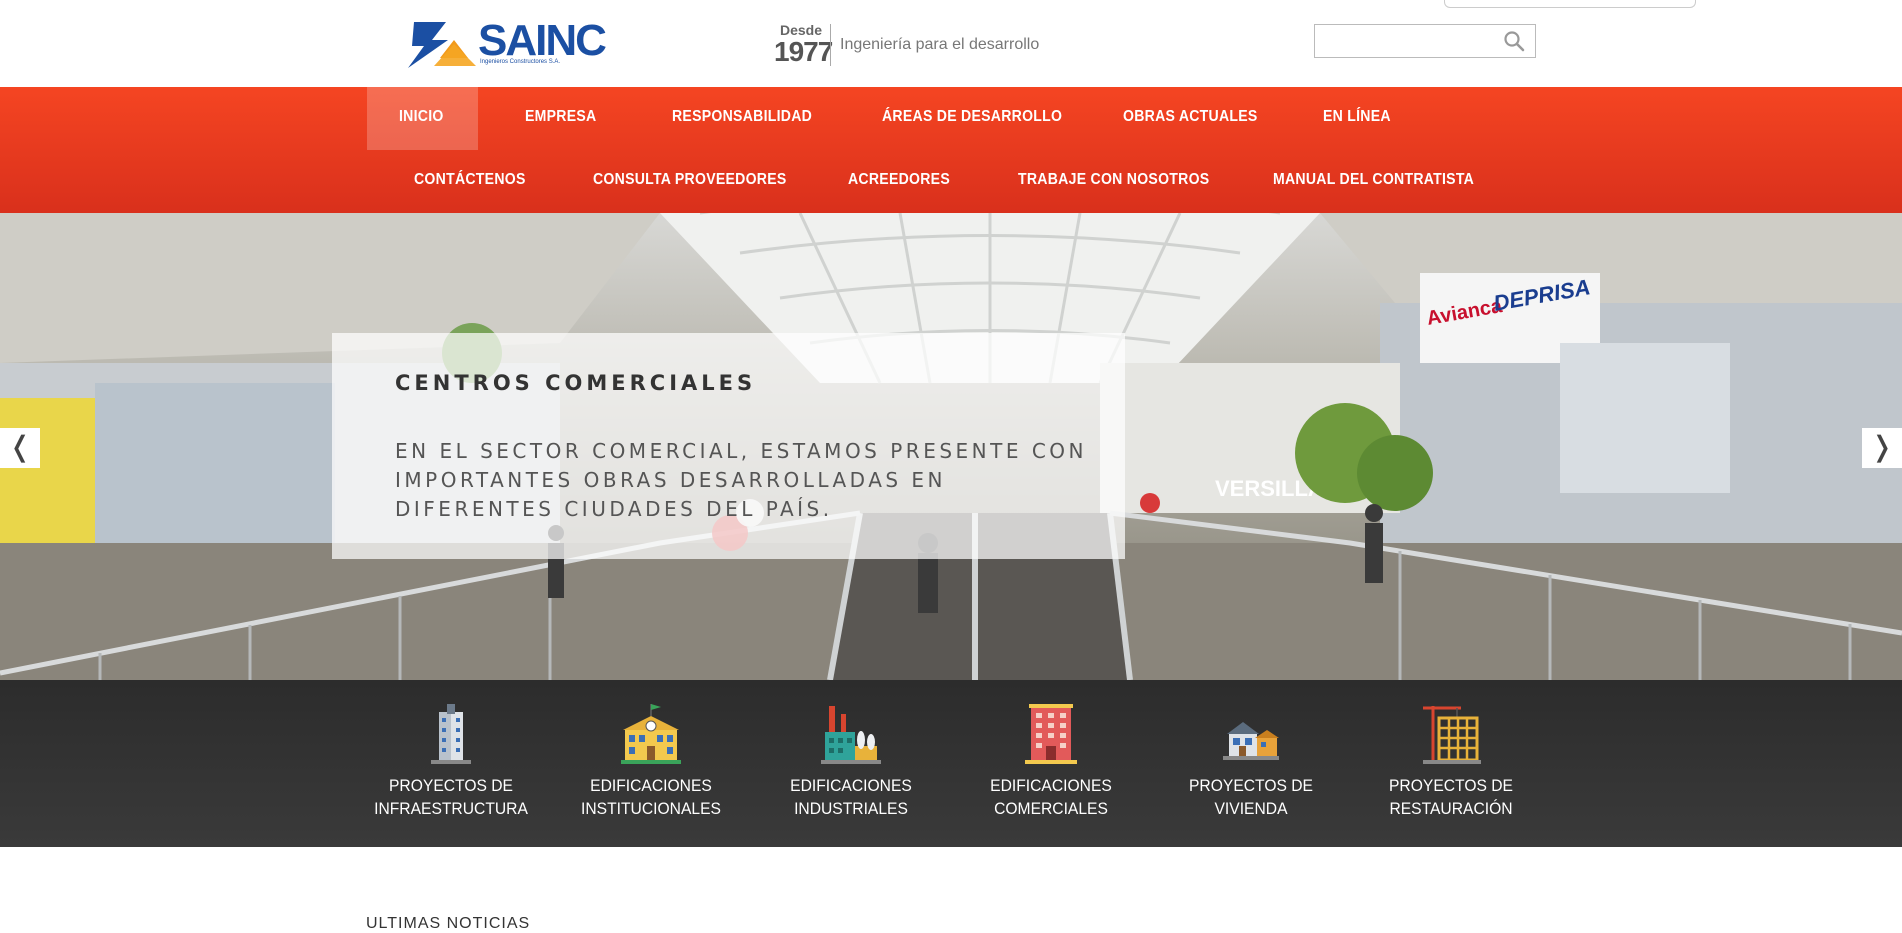 This screenshot has width=1902, height=933. I want to click on category-label: EDIFICACIONES COMERCIALES, so click(1051, 797).